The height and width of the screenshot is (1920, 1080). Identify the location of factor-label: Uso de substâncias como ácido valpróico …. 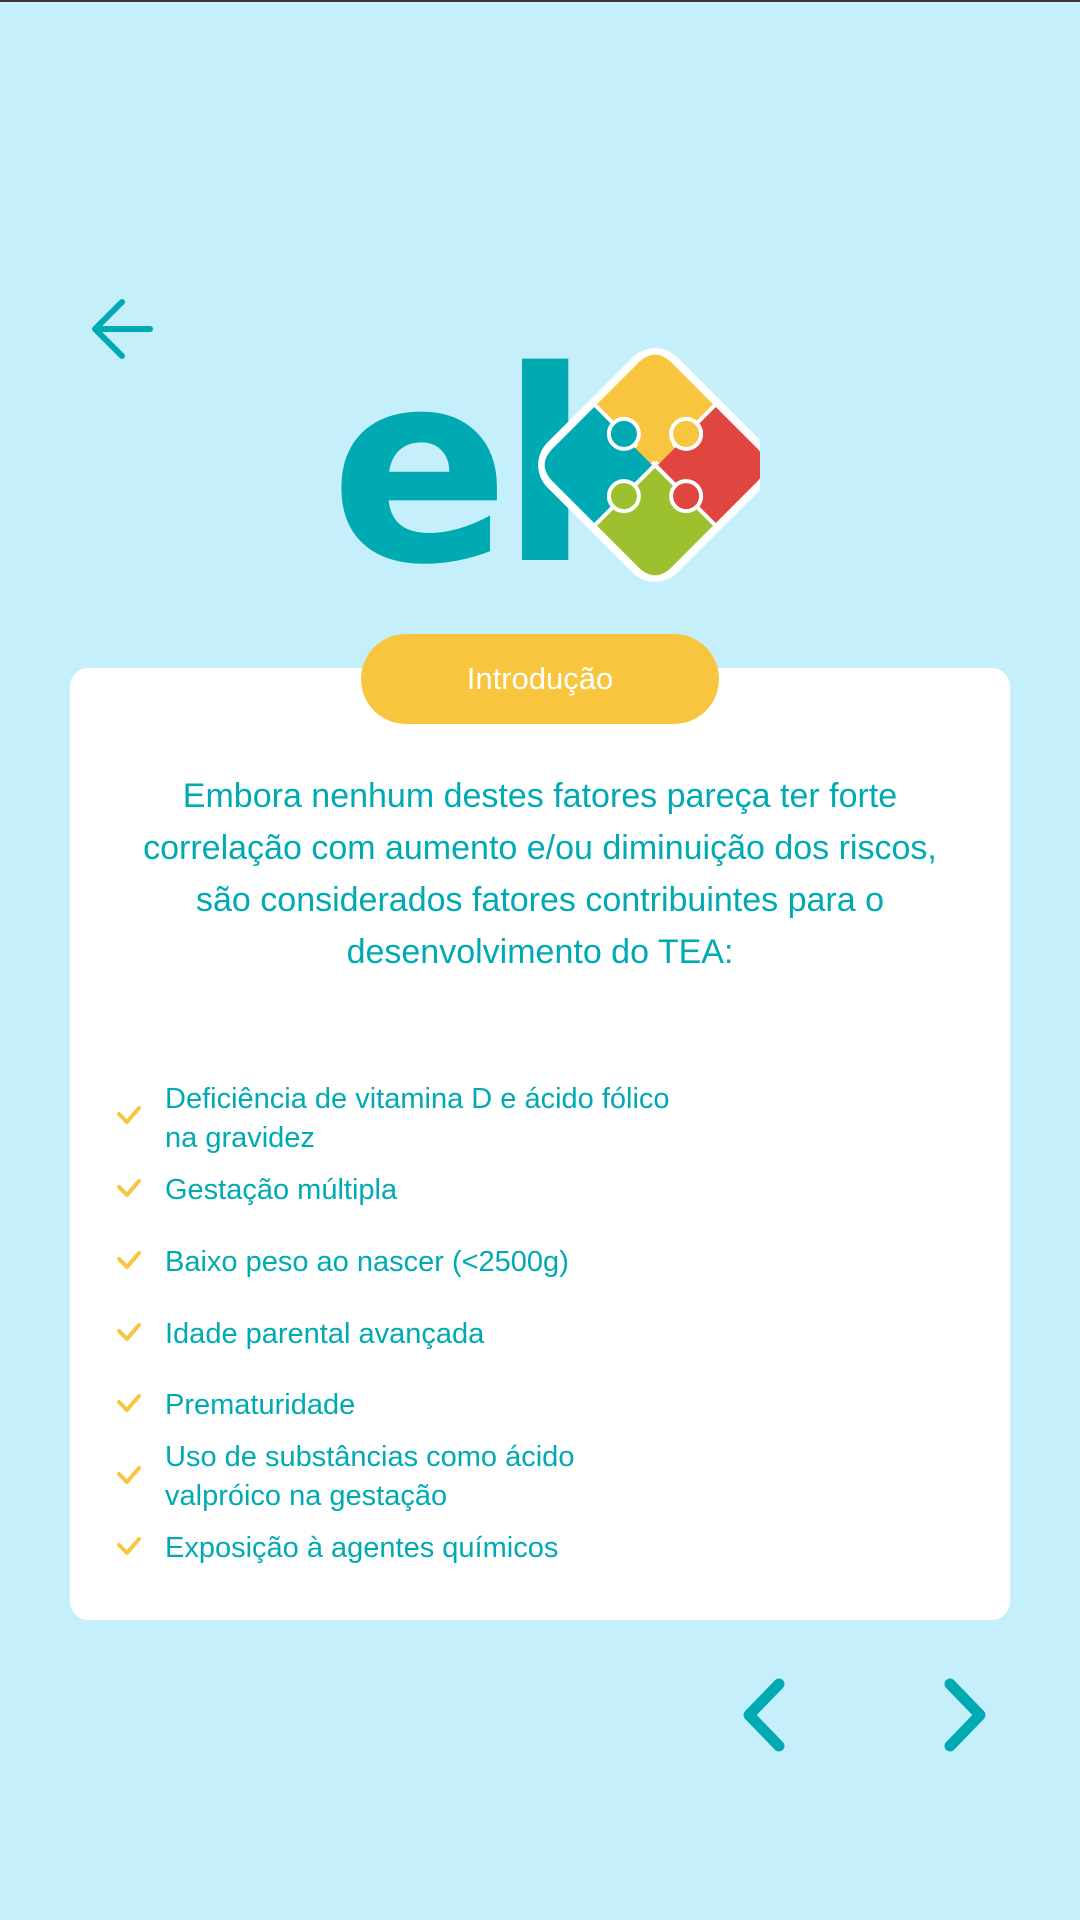
(370, 1476).